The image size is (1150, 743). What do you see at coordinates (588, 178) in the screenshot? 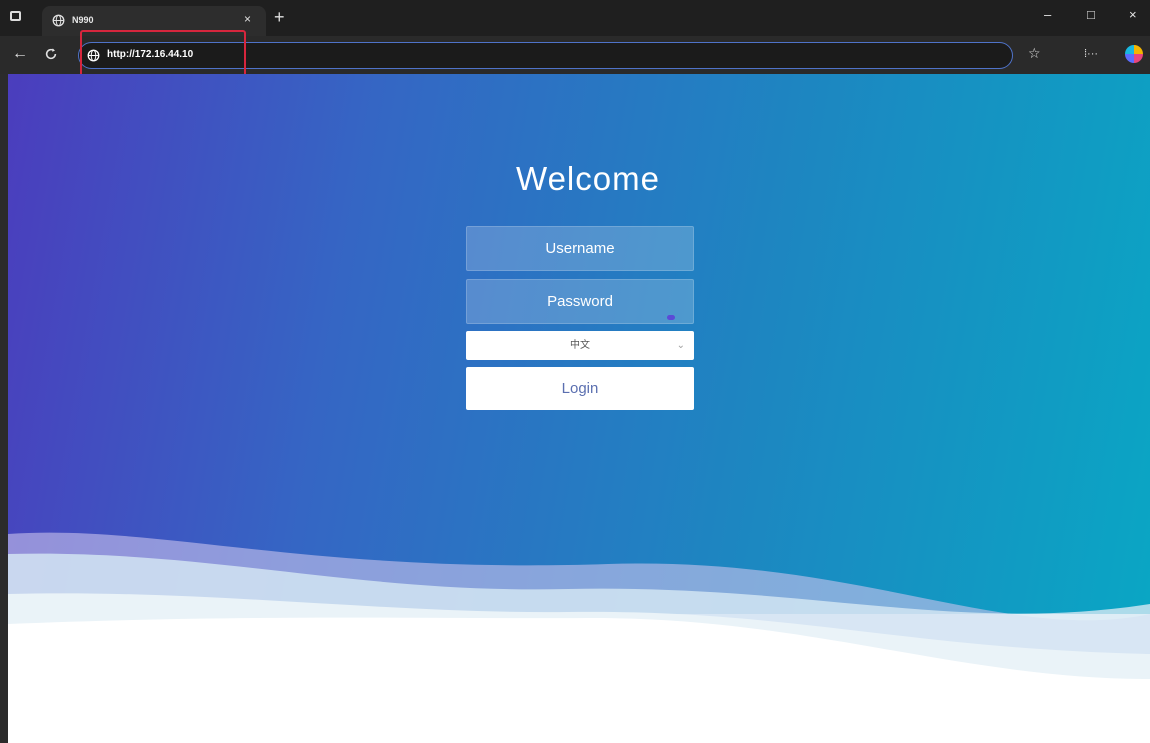
I see `page-title: Welcome` at bounding box center [588, 178].